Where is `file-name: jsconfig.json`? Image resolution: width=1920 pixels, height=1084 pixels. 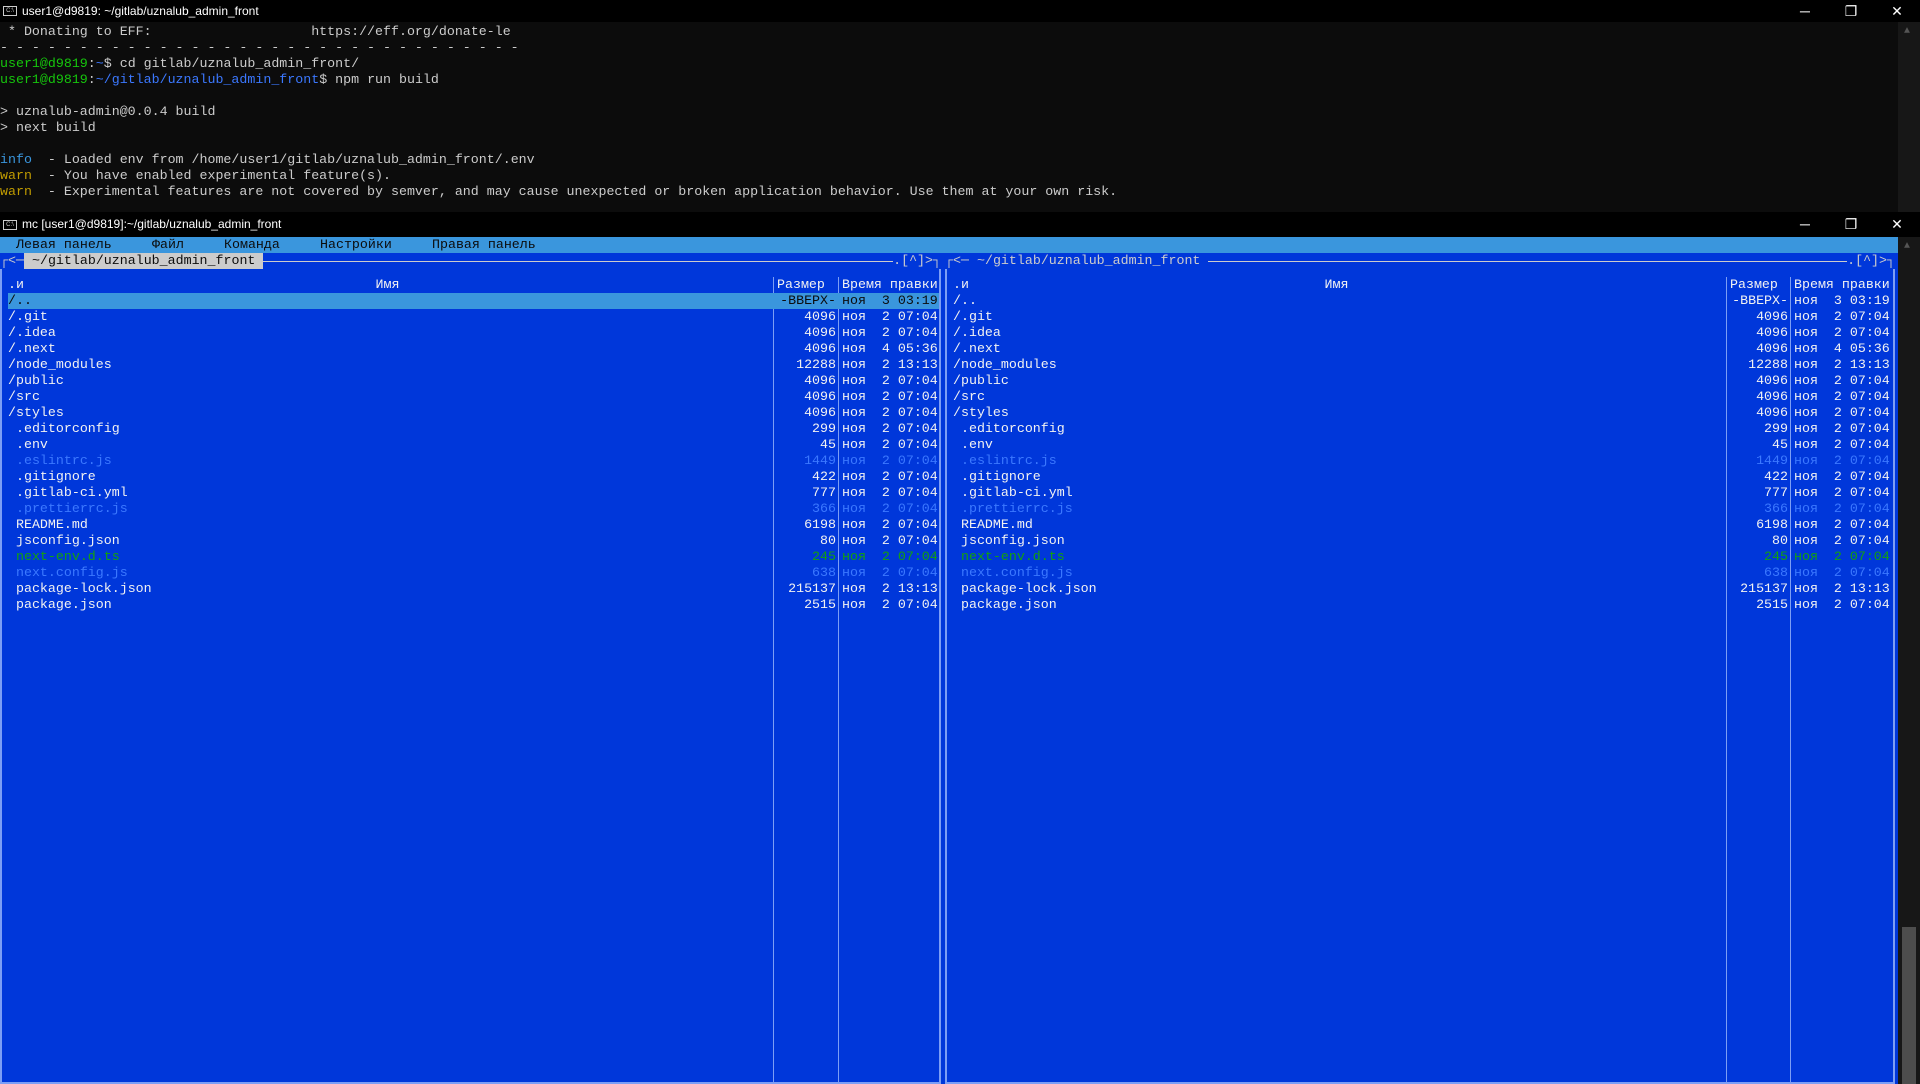 file-name: jsconfig.json is located at coordinates (64, 540).